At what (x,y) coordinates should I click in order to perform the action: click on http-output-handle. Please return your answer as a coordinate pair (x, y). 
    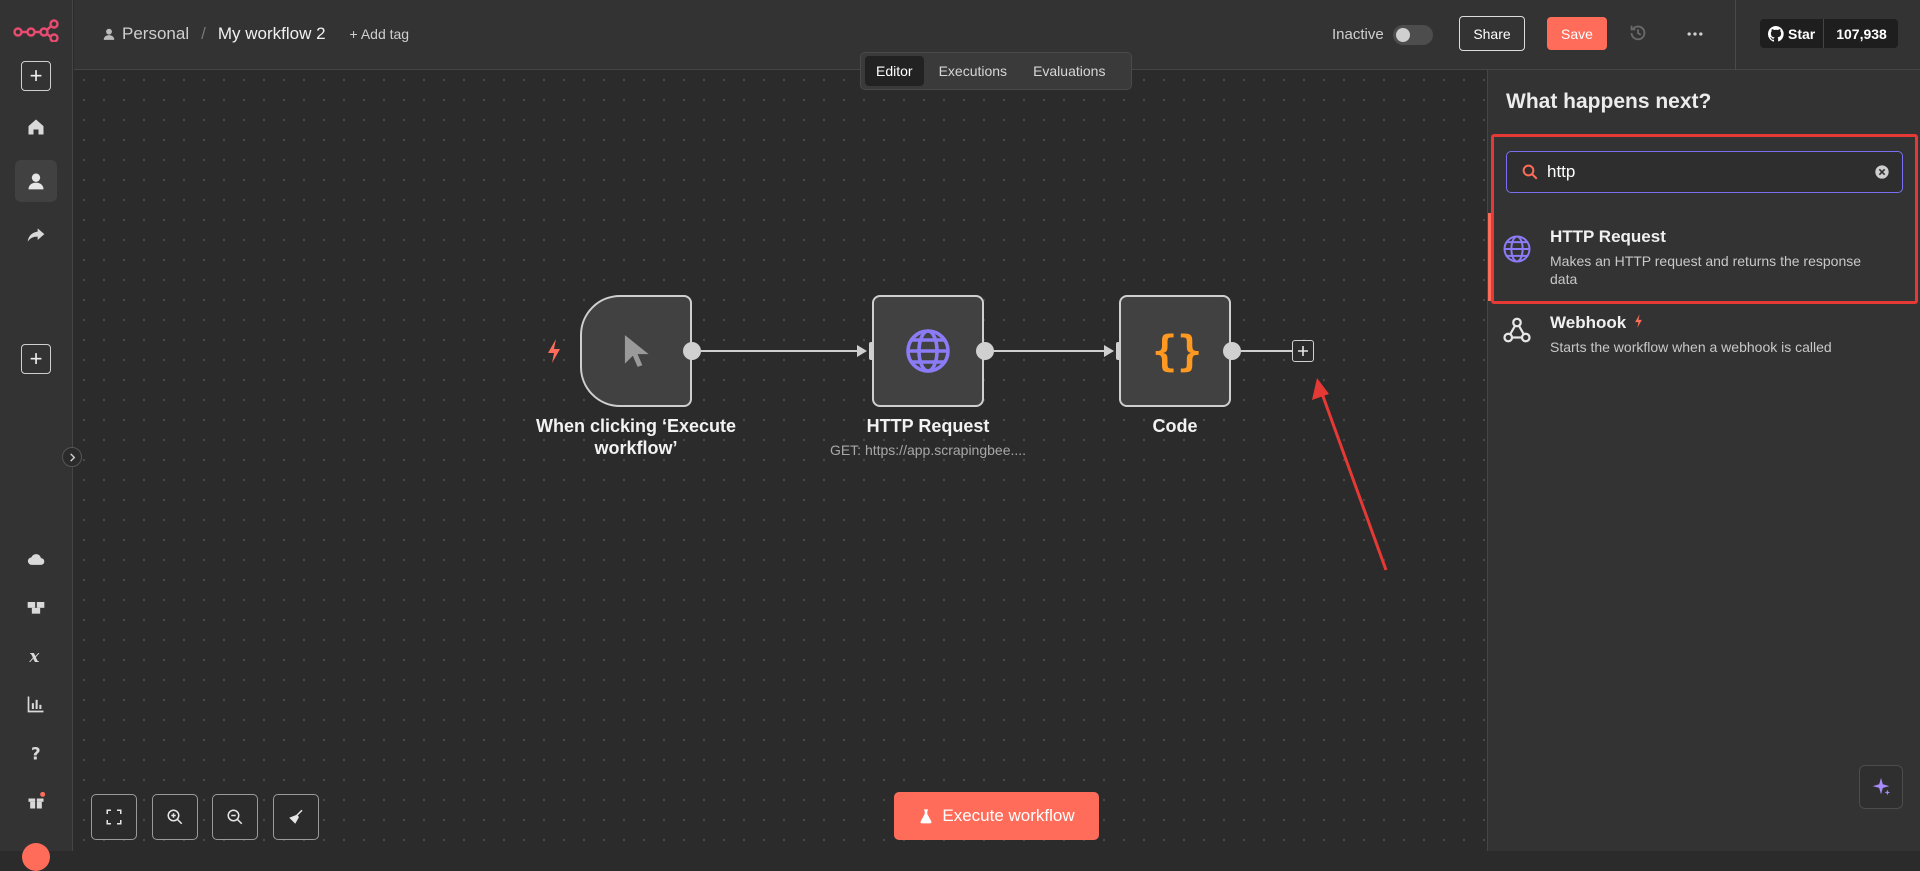
    Looking at the image, I should click on (985, 351).